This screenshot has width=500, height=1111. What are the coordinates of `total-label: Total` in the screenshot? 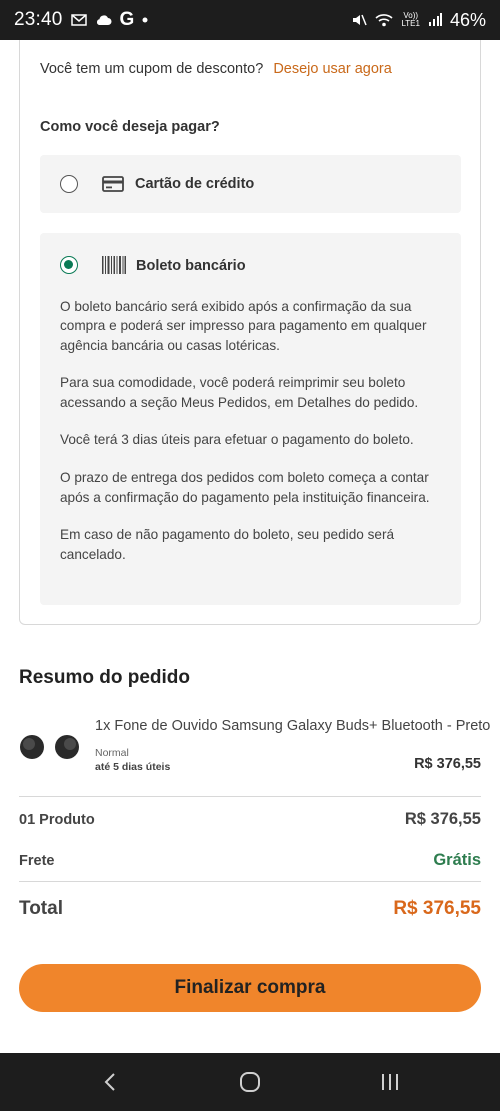 It's located at (41, 908).